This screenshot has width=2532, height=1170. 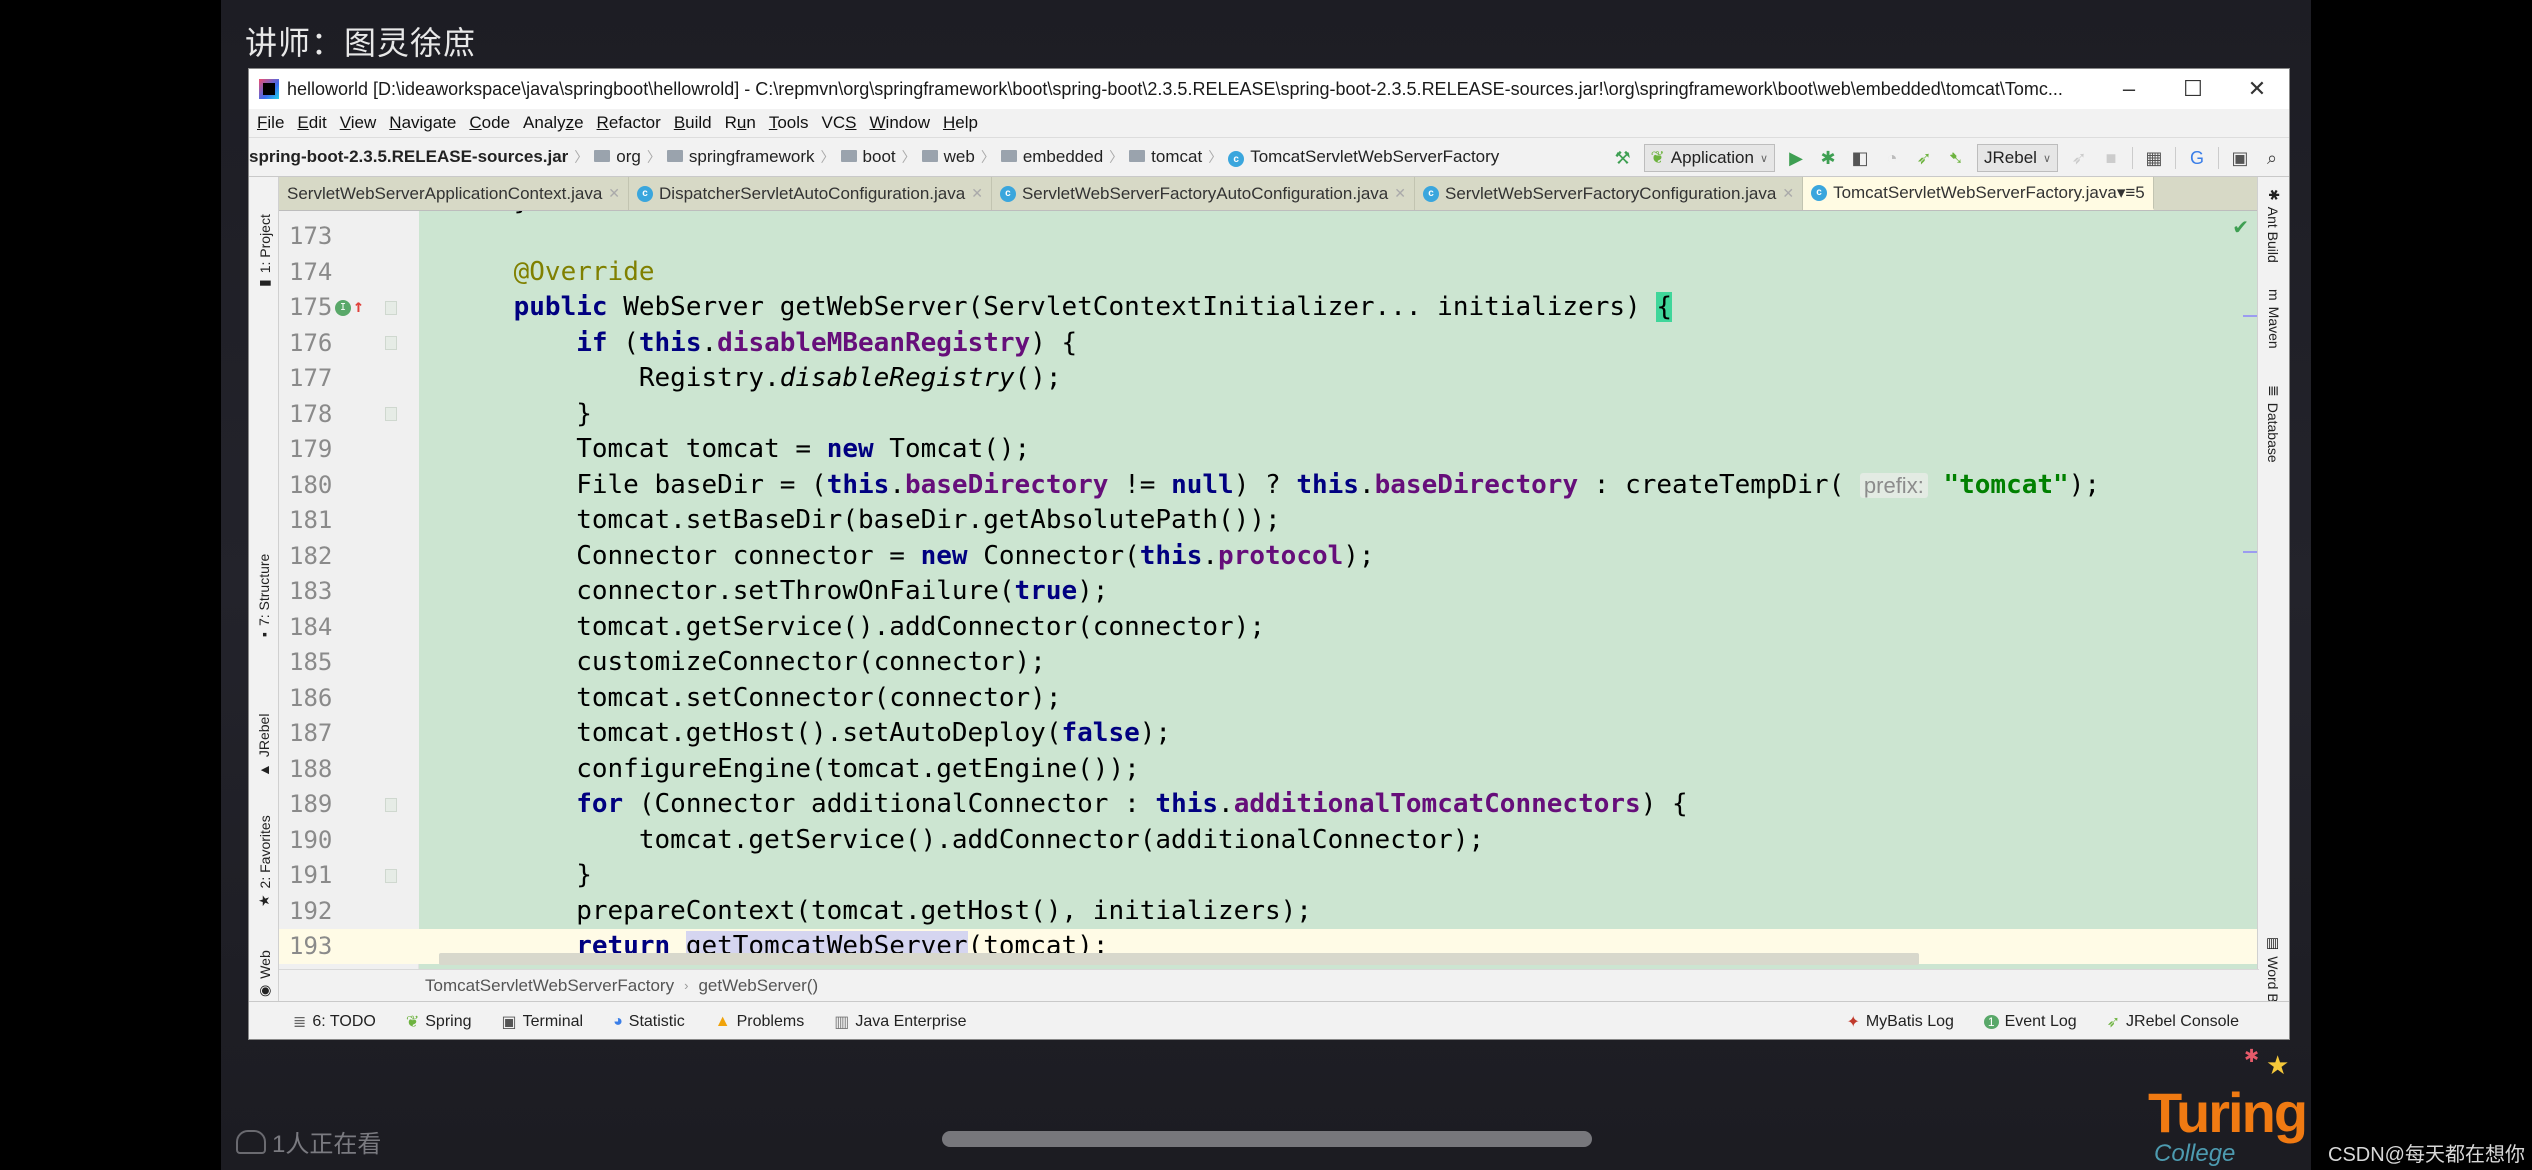 I want to click on search-icon: ⌕, so click(x=2272, y=158).